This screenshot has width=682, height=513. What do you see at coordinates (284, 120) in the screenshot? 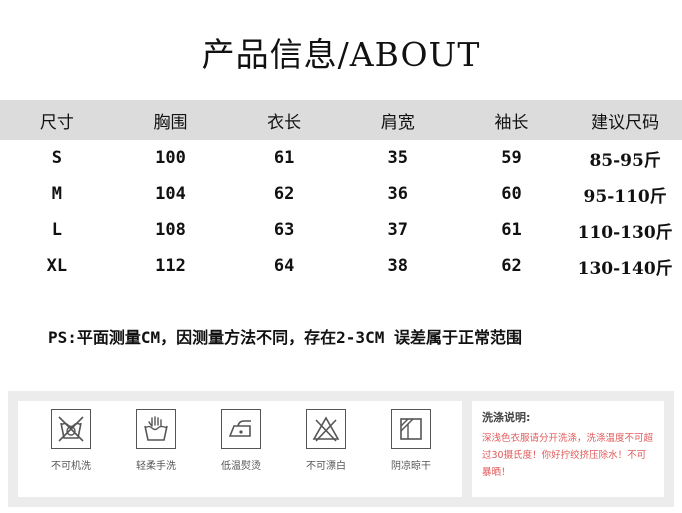
I see `header-length: 衣长` at bounding box center [284, 120].